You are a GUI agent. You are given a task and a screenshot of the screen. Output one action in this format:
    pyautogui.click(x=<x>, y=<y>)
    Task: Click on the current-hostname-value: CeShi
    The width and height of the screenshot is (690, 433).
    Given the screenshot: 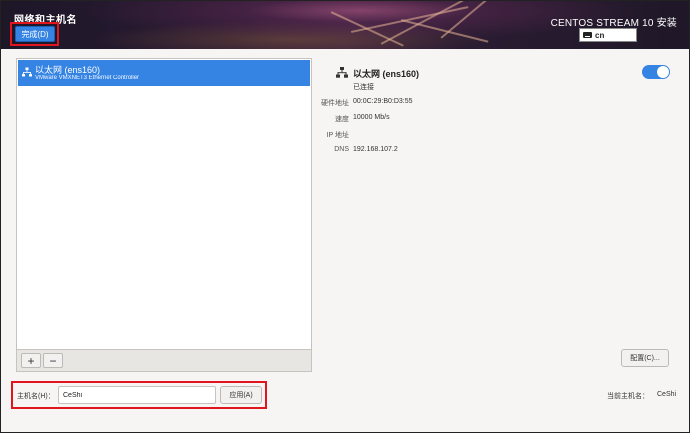 What is the action you would take?
    pyautogui.click(x=667, y=394)
    